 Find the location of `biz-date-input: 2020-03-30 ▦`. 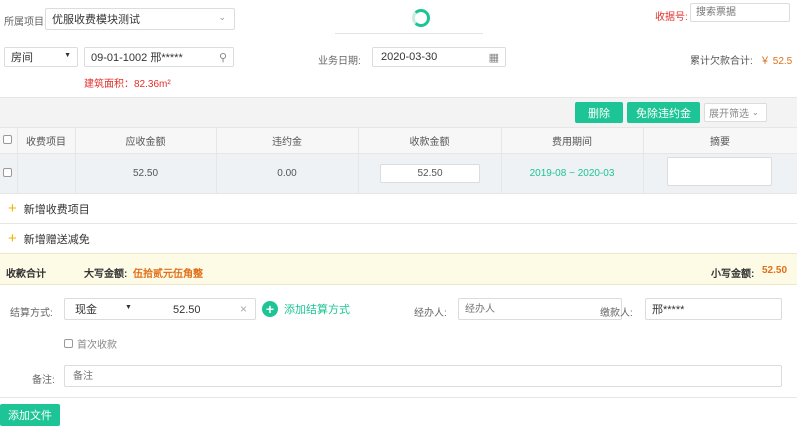

biz-date-input: 2020-03-30 ▦ is located at coordinates (439, 57).